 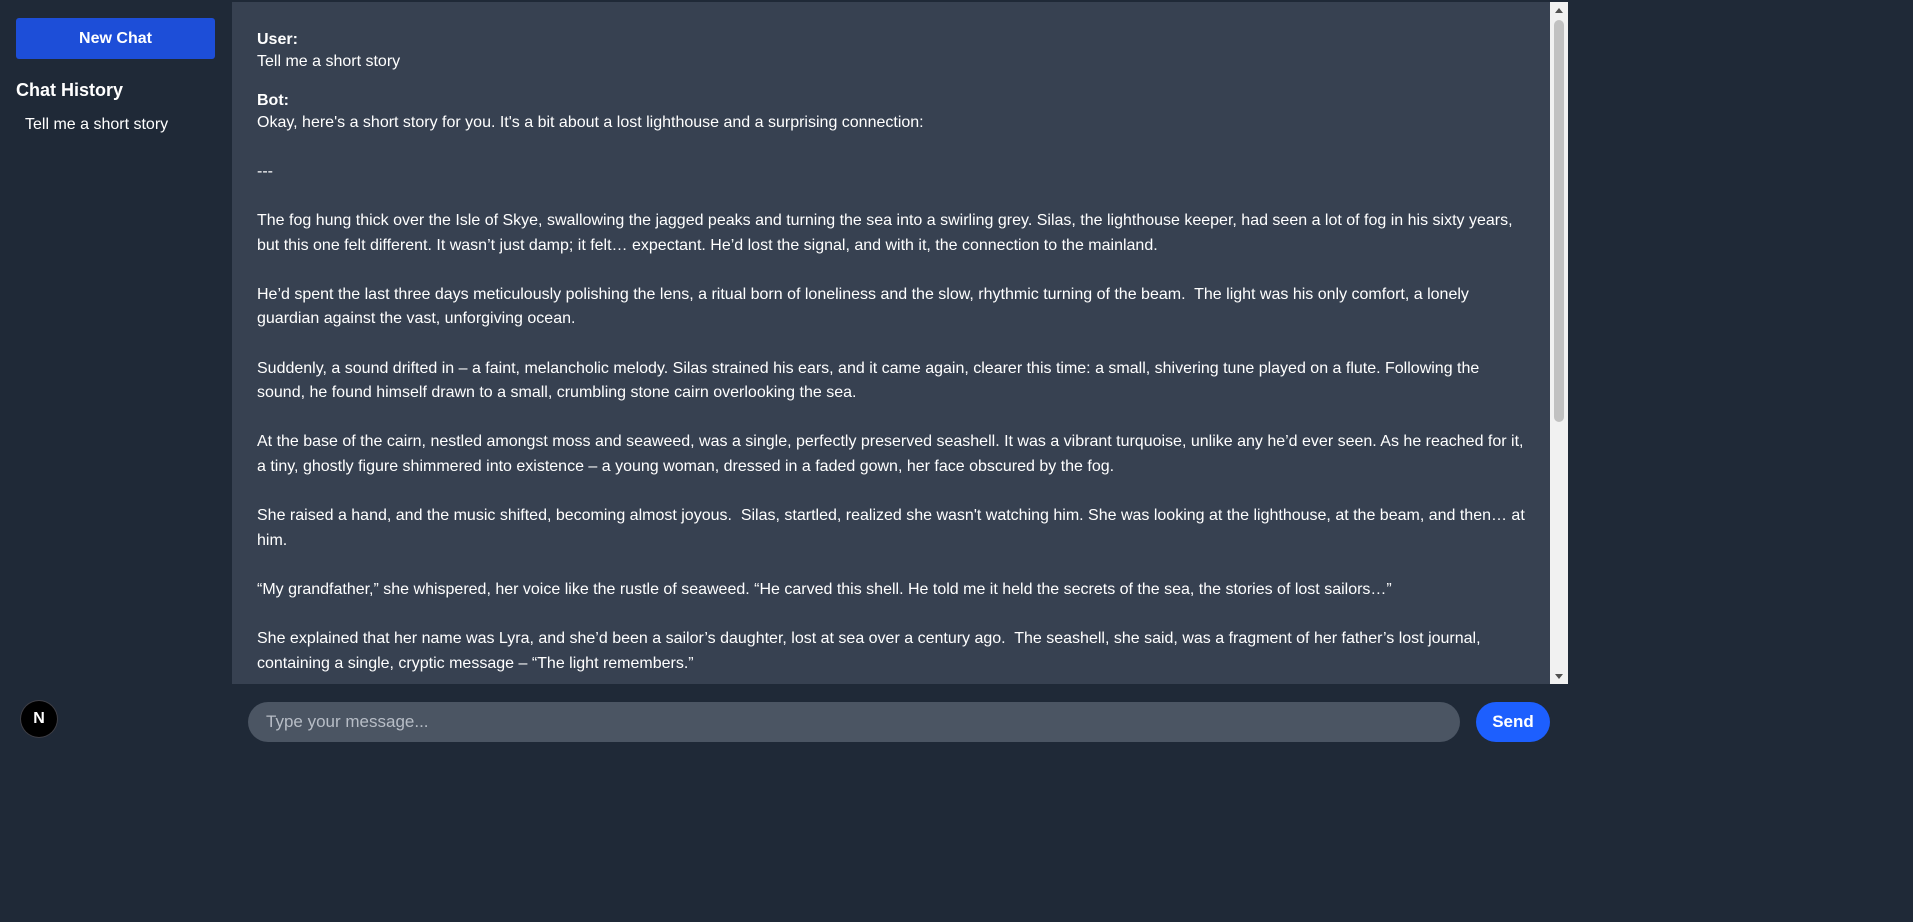 I want to click on send-button: Send, so click(x=1513, y=722).